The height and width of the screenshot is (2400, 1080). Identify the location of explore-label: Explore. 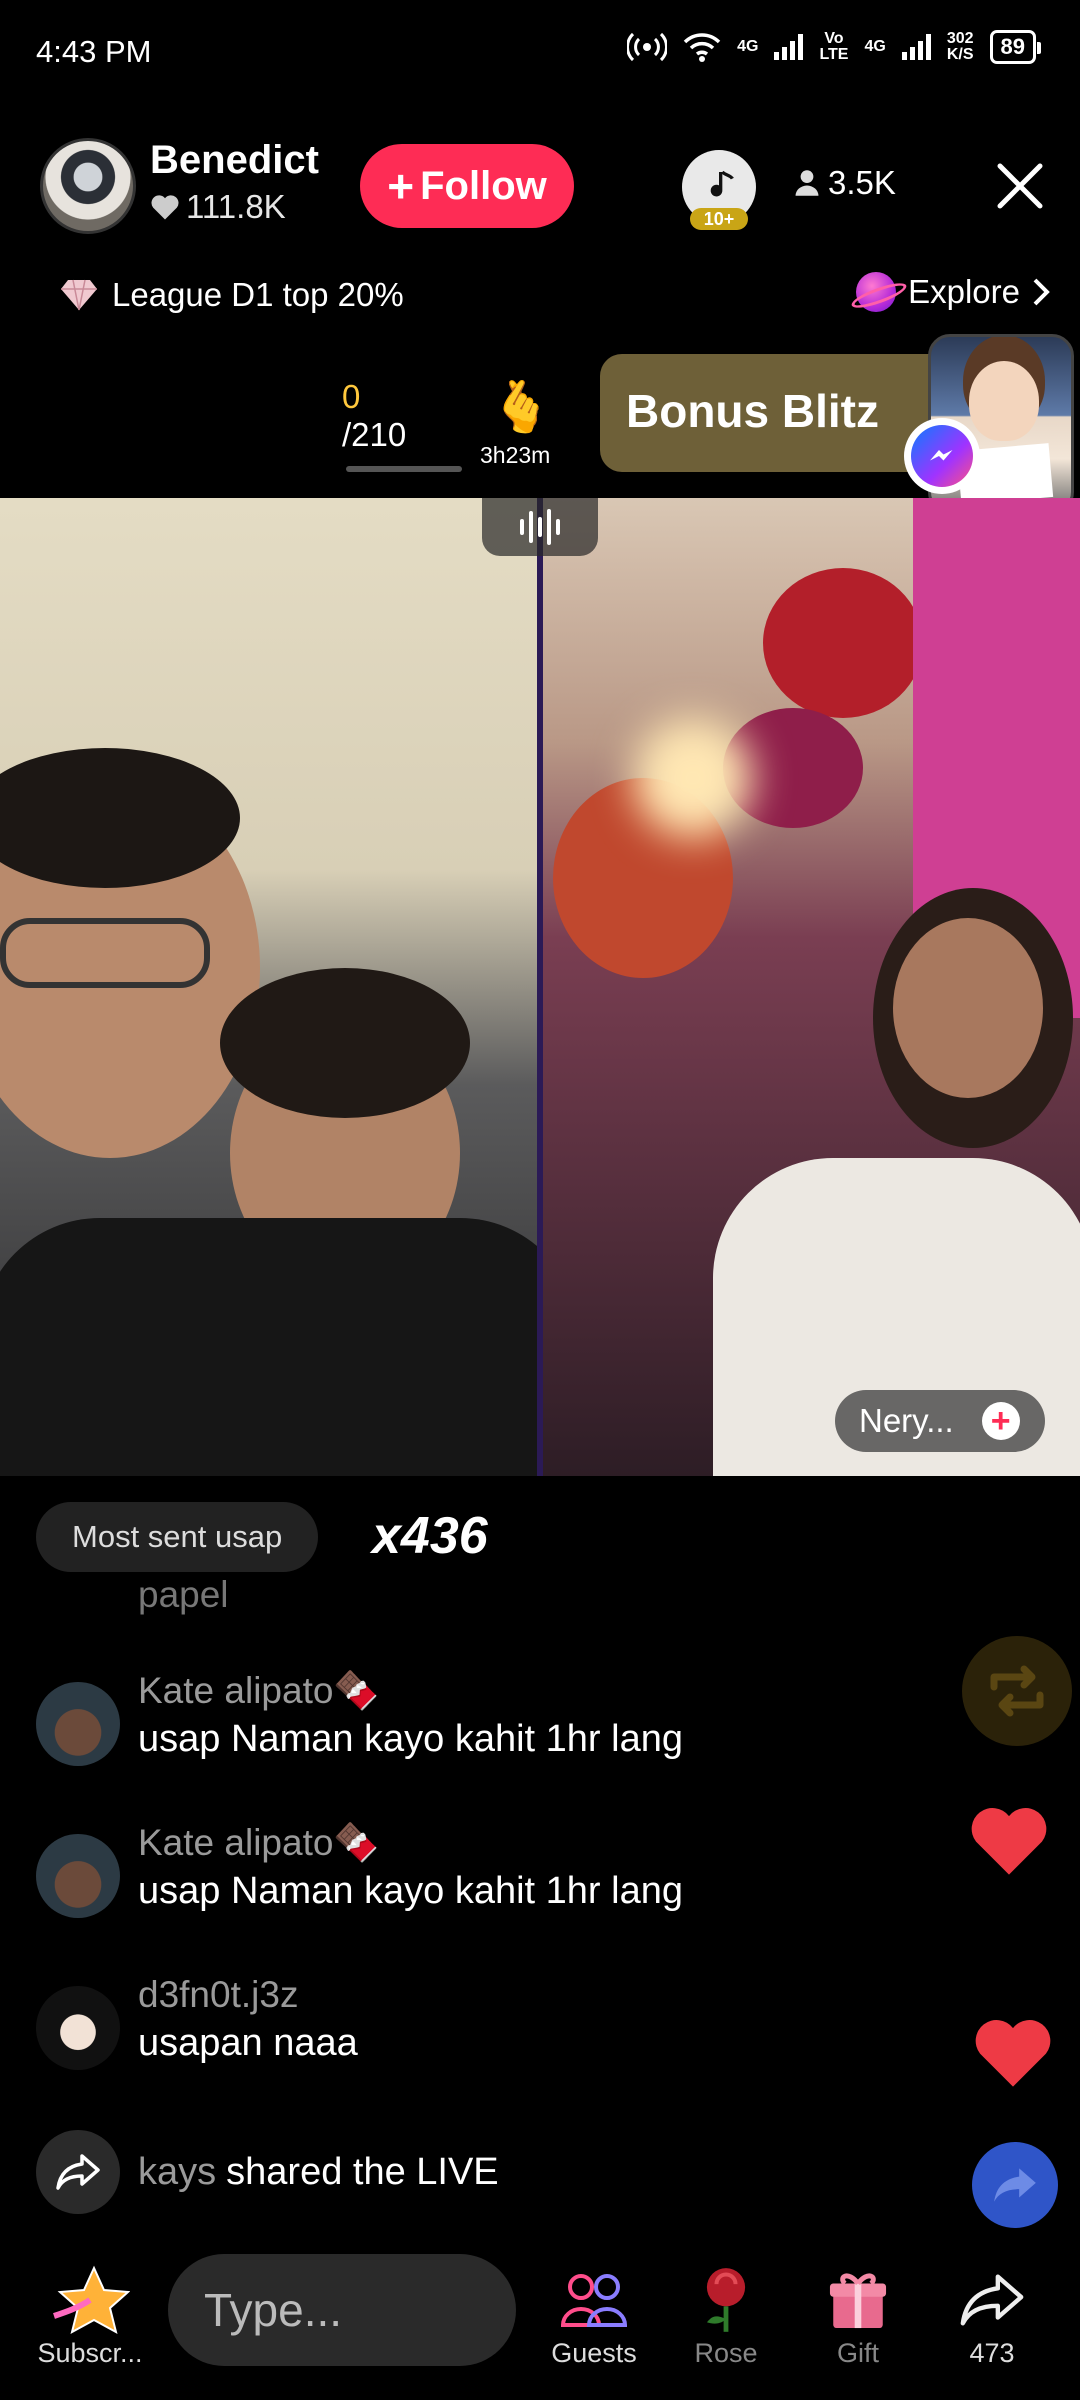
(964, 291).